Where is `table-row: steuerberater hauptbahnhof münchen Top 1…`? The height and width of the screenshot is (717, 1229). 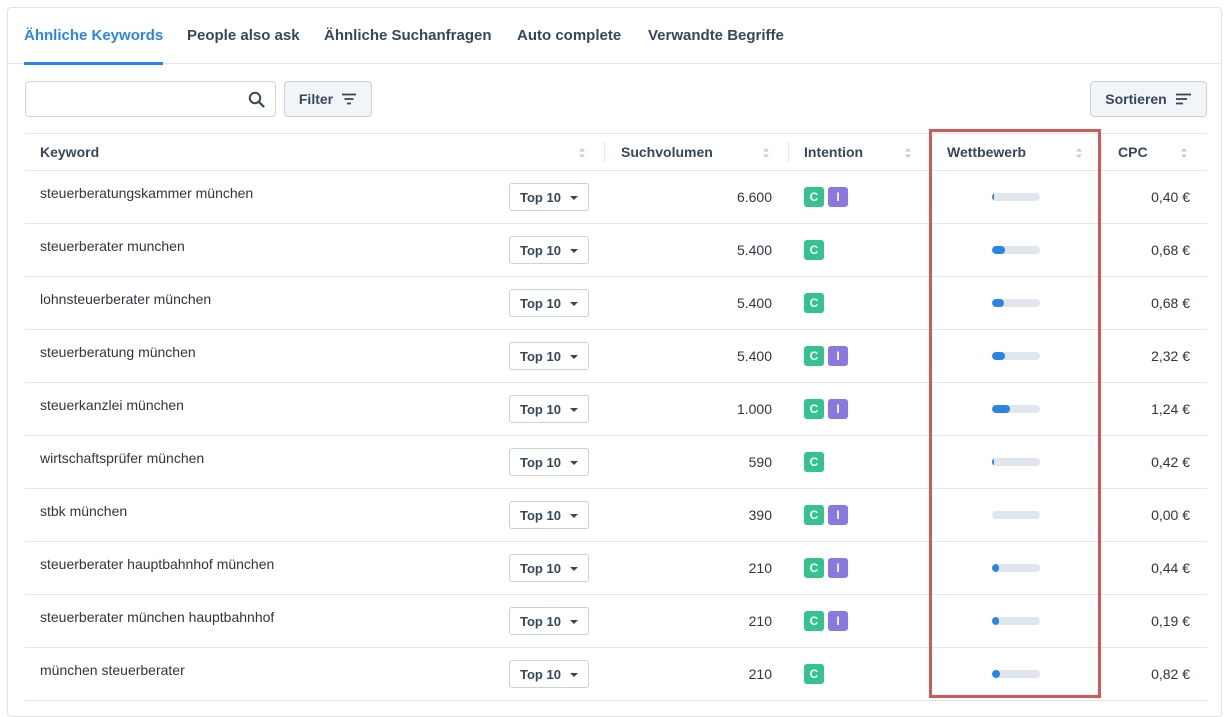 table-row: steuerberater hauptbahnhof münchen Top 1… is located at coordinates (616, 568).